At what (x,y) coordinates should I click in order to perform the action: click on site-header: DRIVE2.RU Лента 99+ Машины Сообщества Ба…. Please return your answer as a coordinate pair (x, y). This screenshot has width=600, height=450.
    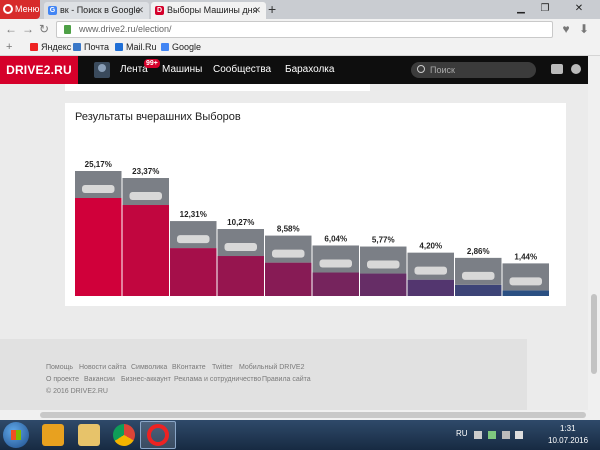
    Looking at the image, I should click on (294, 70).